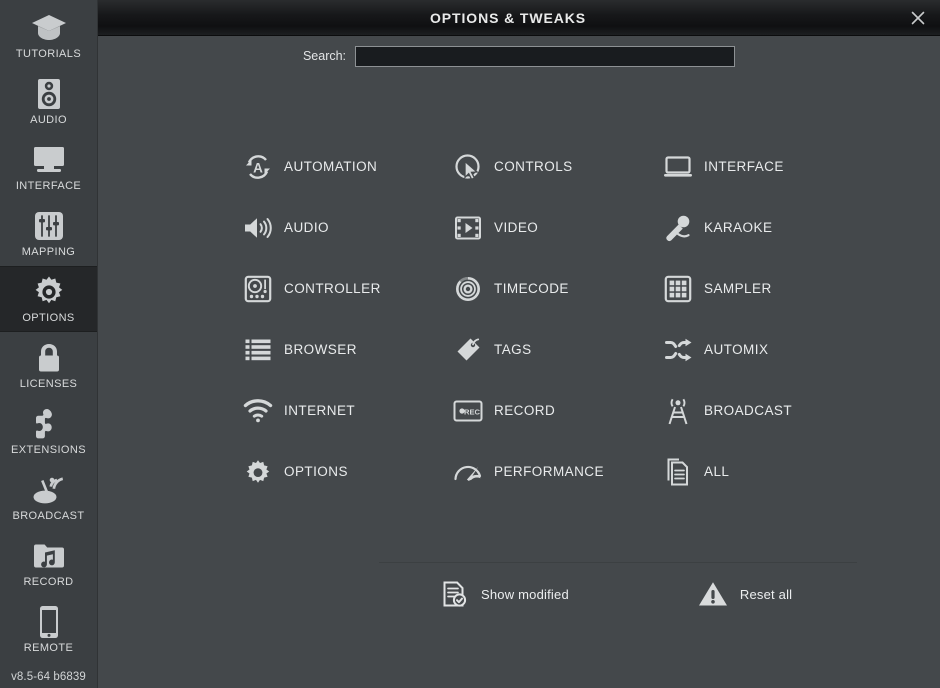 The height and width of the screenshot is (688, 940). I want to click on sidebar-item-interface: INTERFACE, so click(48, 167).